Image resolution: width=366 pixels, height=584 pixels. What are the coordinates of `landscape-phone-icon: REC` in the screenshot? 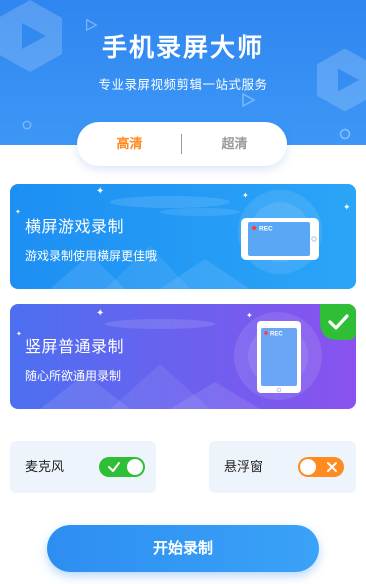 It's located at (280, 239).